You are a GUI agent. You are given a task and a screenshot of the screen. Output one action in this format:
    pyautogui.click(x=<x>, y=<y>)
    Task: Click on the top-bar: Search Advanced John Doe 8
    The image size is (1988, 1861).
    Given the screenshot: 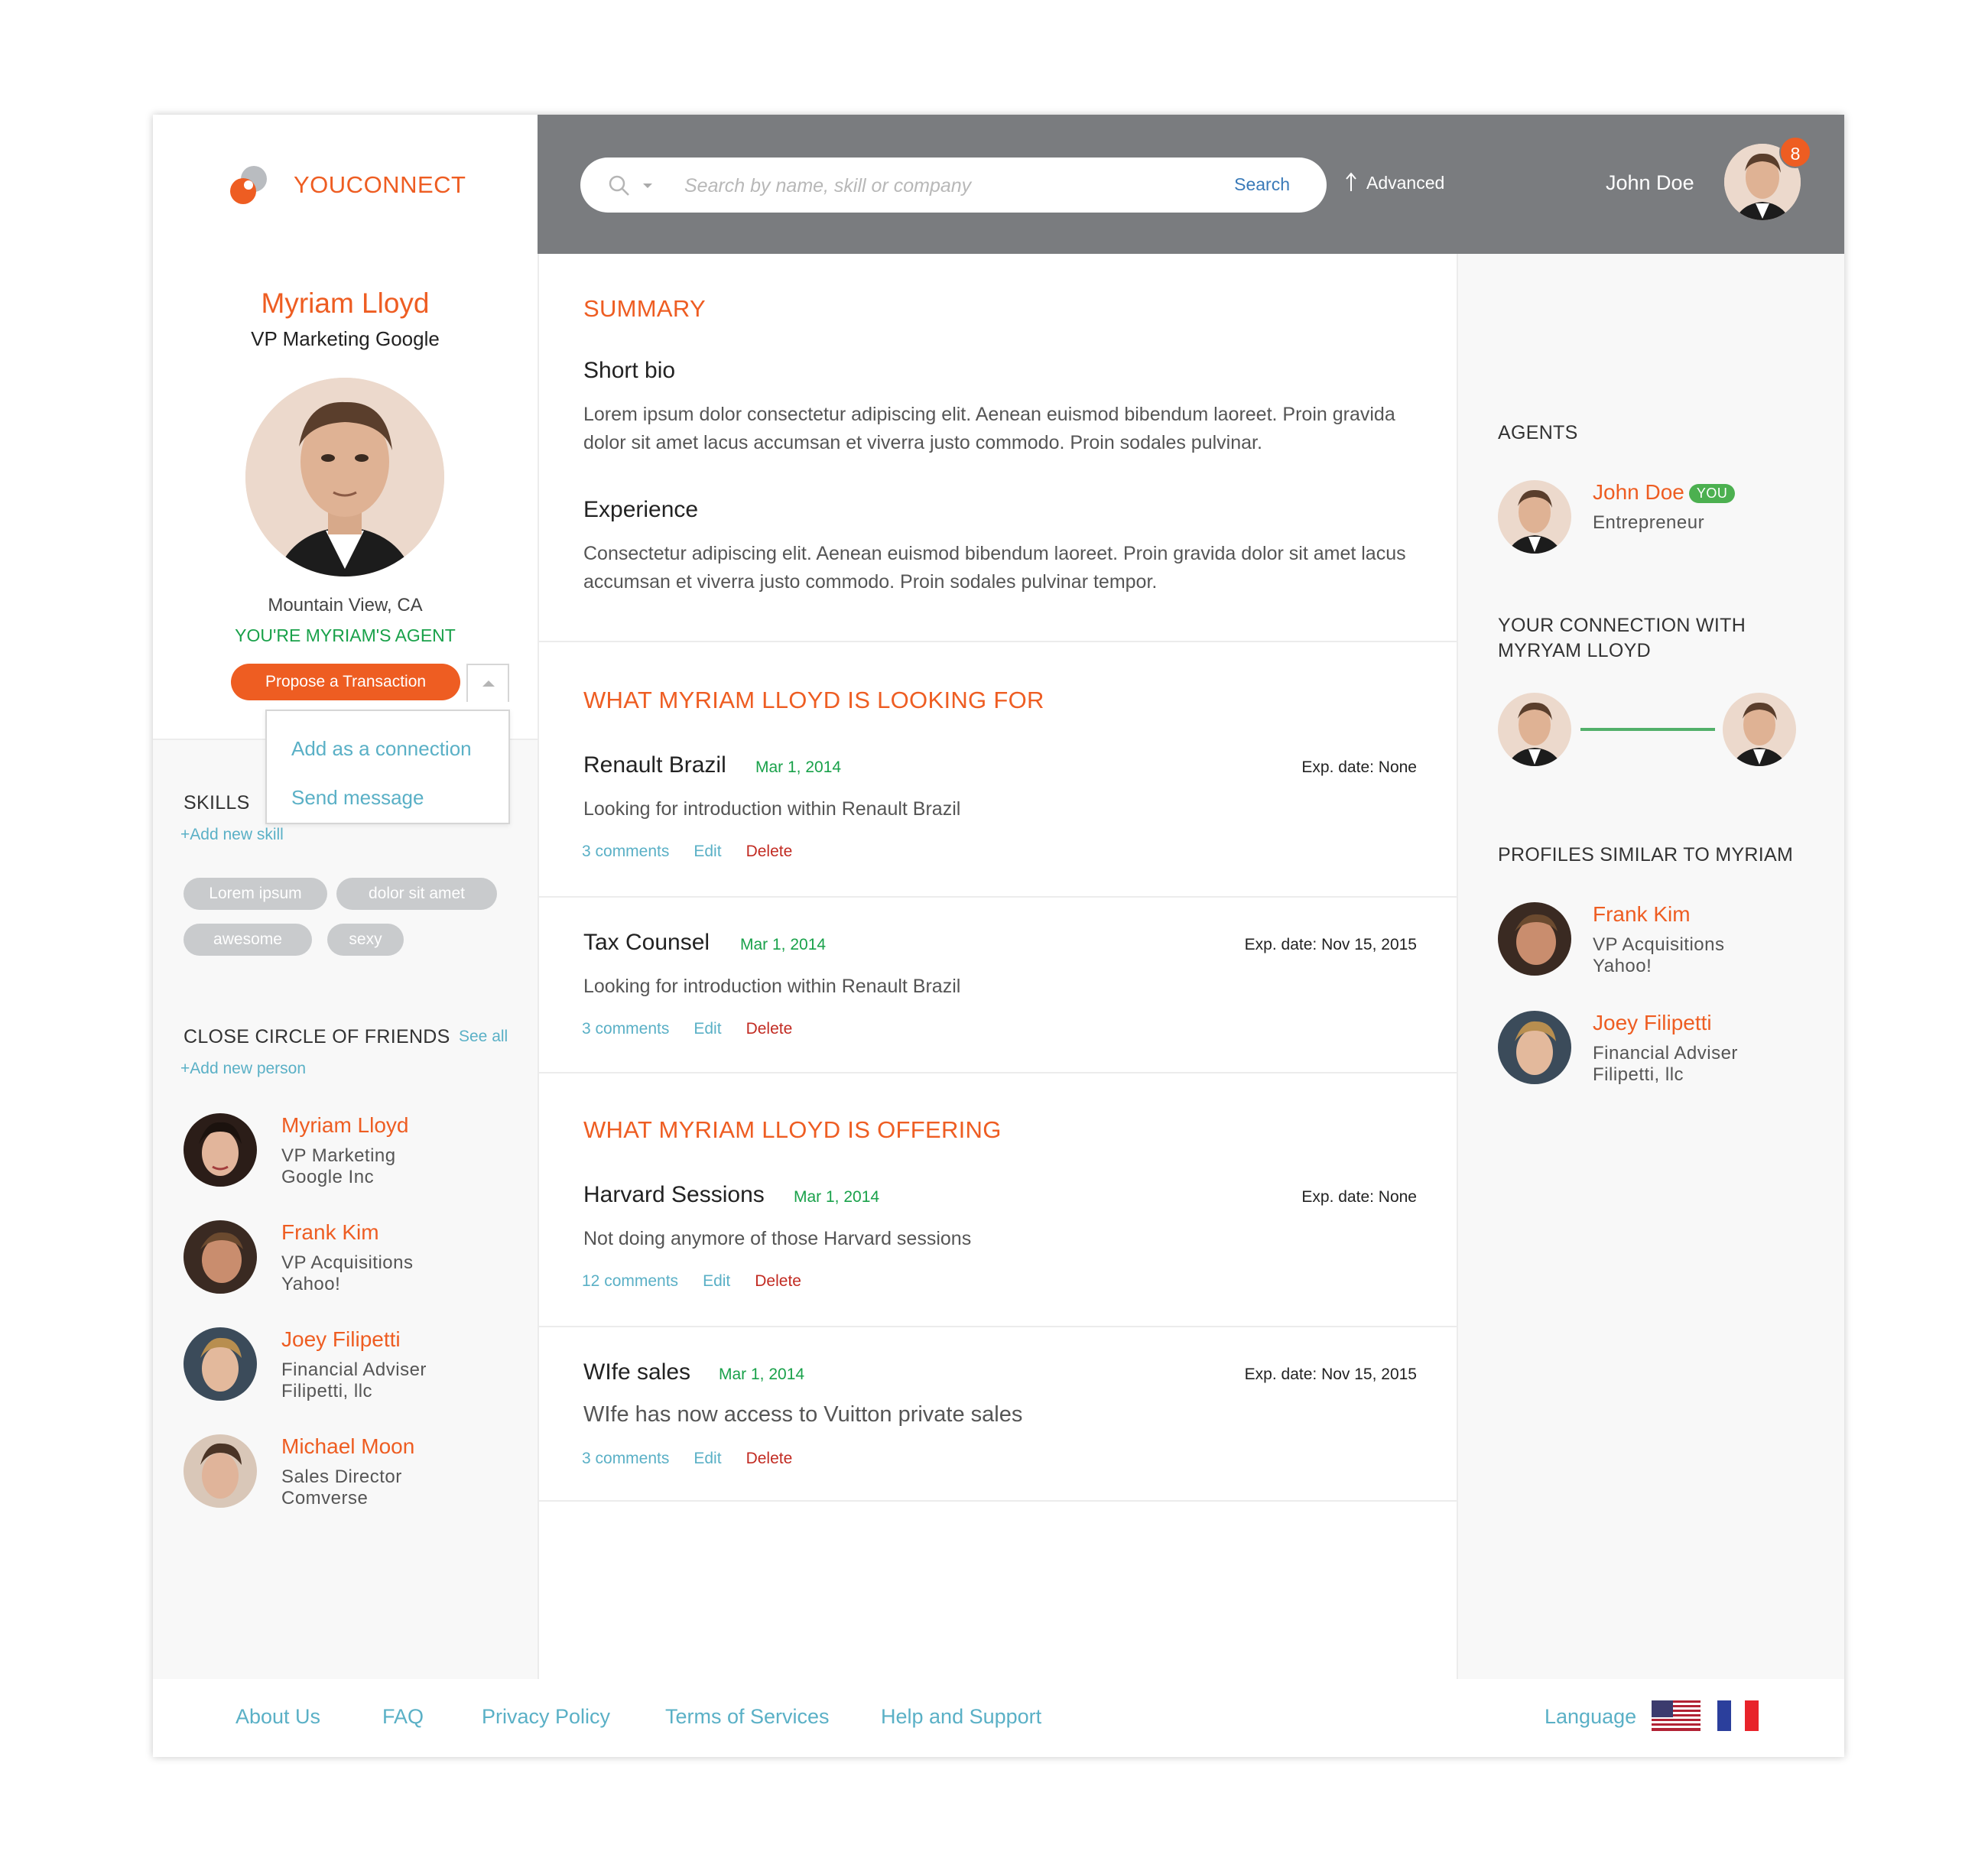 What is the action you would take?
    pyautogui.click(x=1191, y=184)
    